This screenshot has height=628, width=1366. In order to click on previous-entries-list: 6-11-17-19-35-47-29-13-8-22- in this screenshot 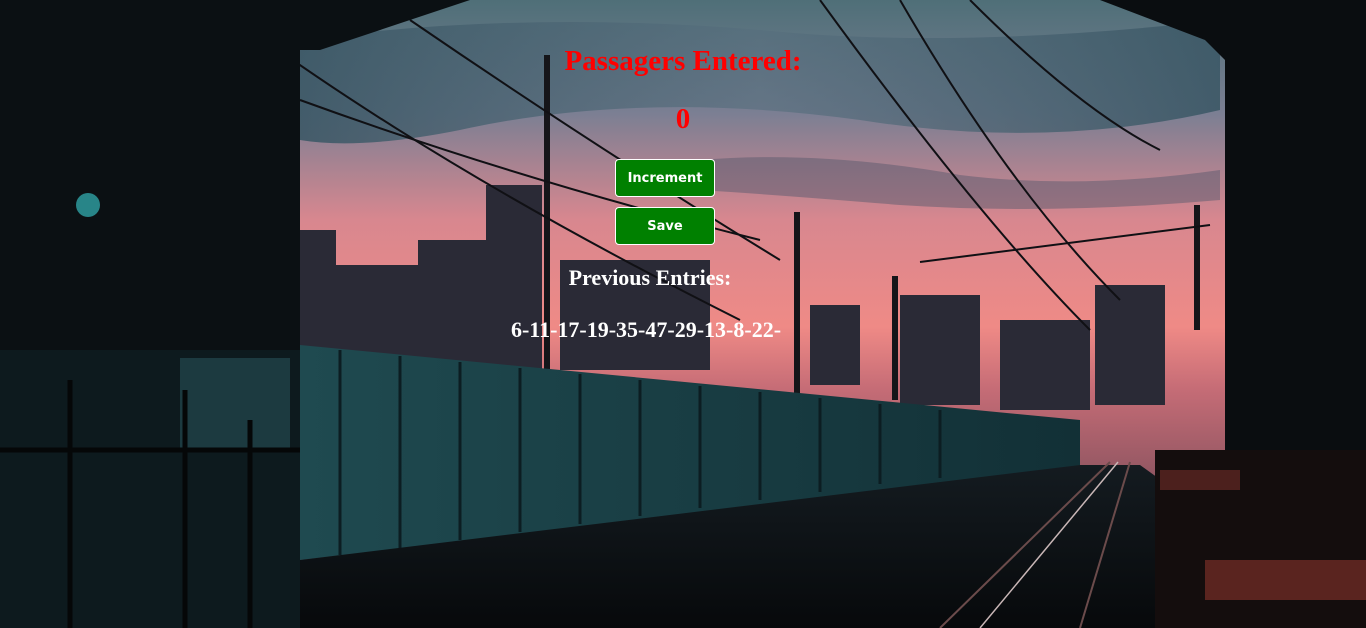, I will do `click(646, 329)`.